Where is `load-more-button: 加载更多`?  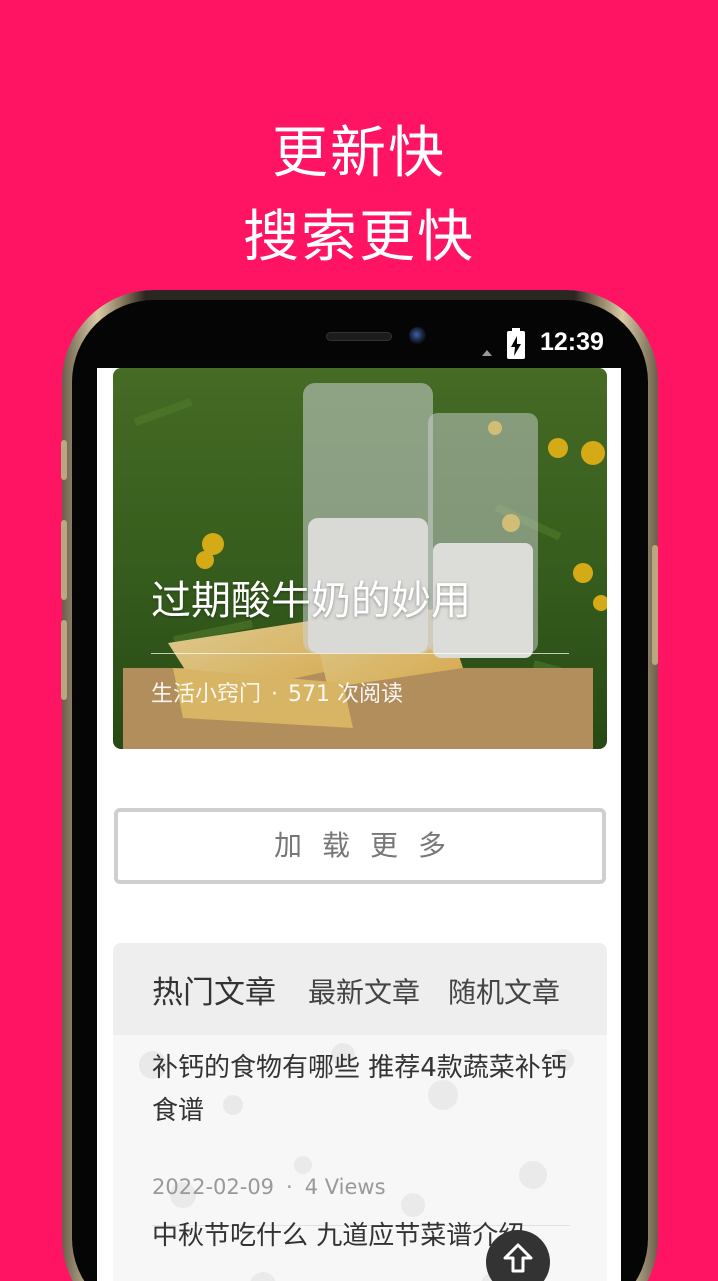 load-more-button: 加载更多 is located at coordinates (360, 846).